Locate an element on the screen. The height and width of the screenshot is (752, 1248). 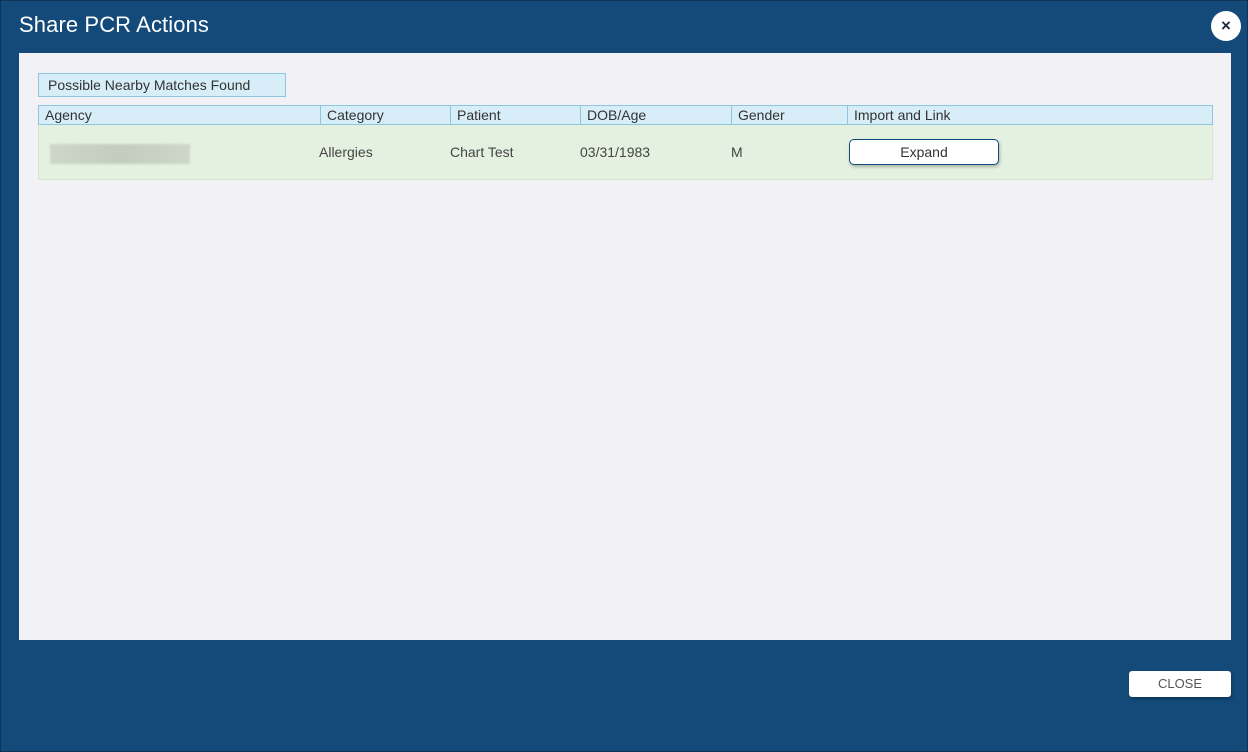
close-button: CLOSE is located at coordinates (1180, 684).